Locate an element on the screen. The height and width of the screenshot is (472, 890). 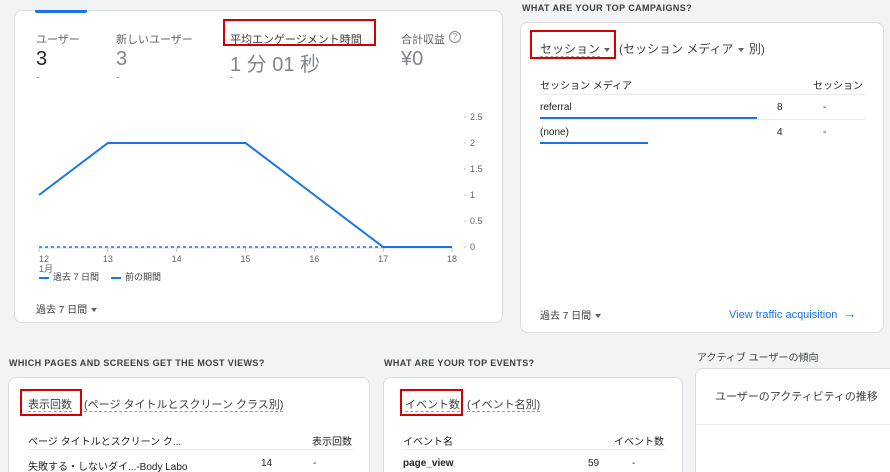
metric-engagement-delta: - is located at coordinates (231, 77).